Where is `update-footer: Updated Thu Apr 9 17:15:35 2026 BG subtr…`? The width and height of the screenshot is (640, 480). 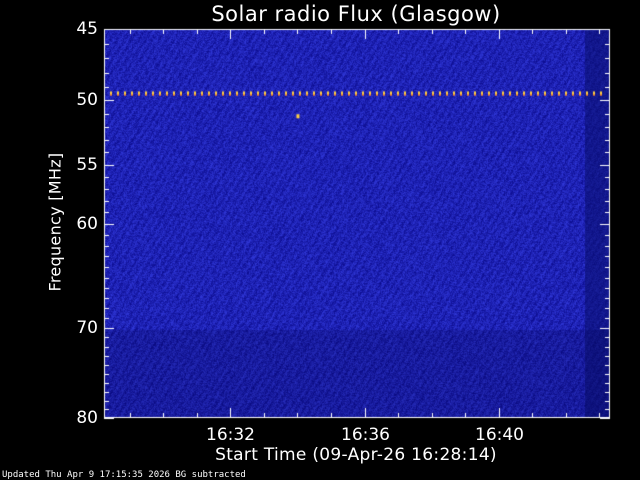 update-footer: Updated Thu Apr 9 17:15:35 2026 BG subtr… is located at coordinates (124, 475).